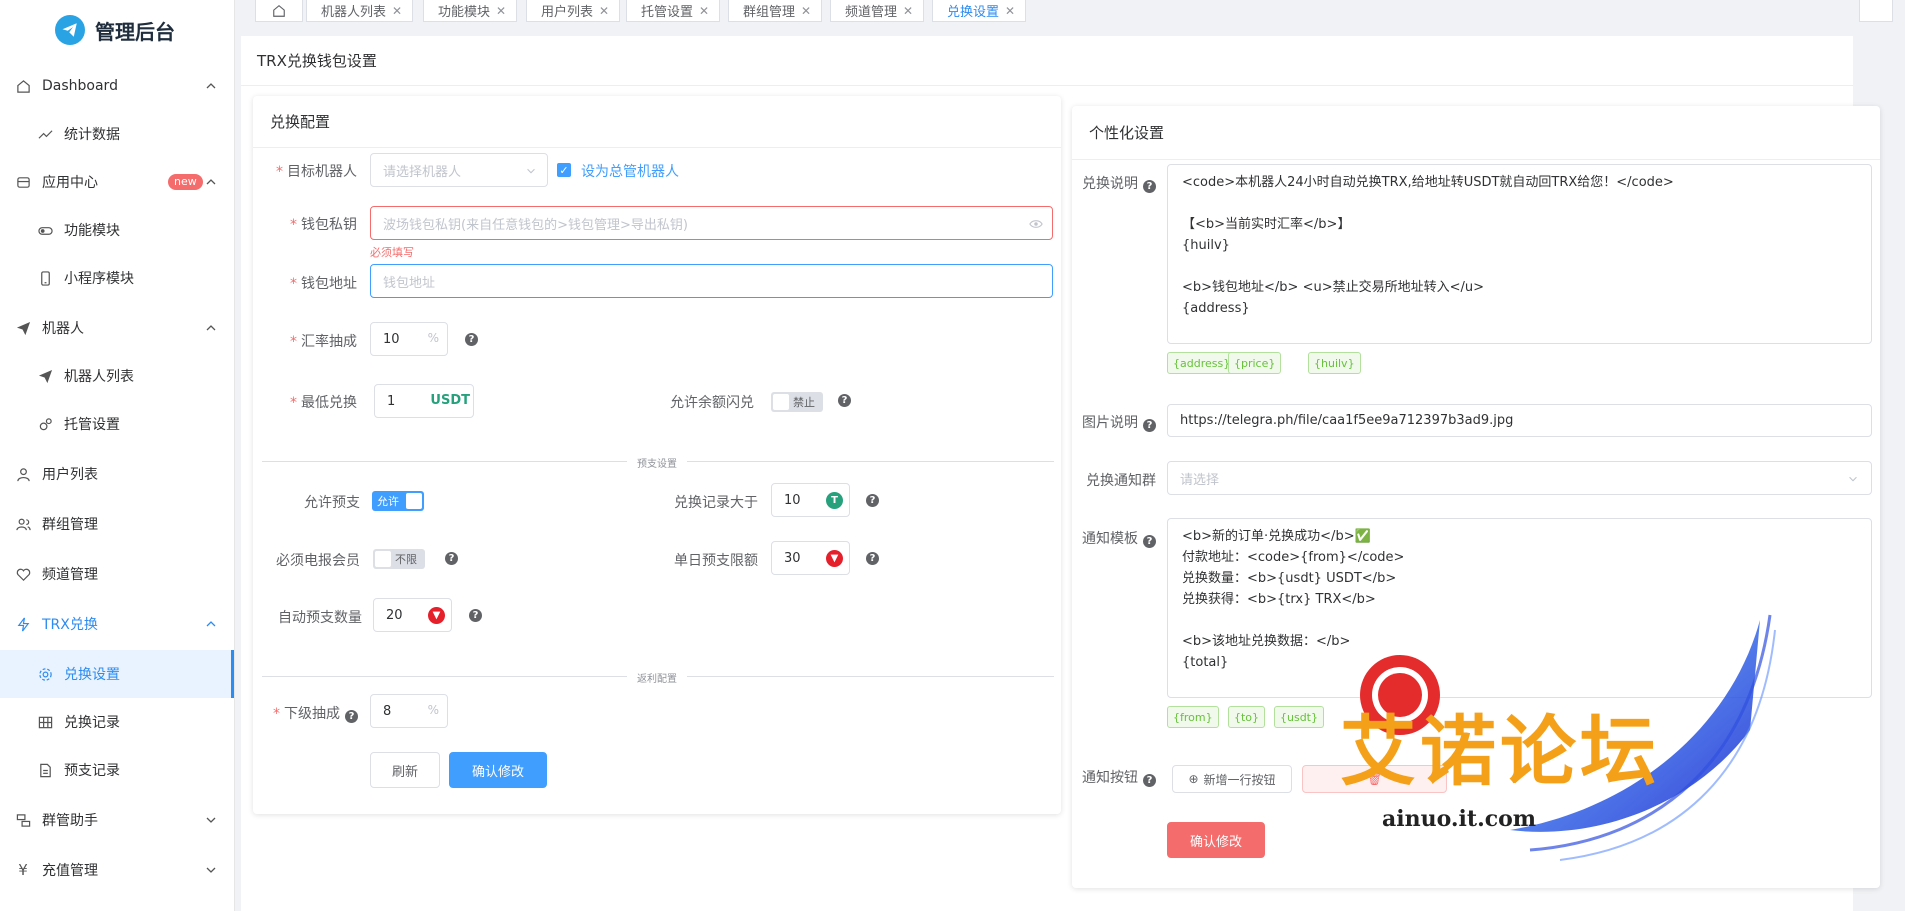 The height and width of the screenshot is (911, 1905). What do you see at coordinates (973, 12) in the screenshot?
I see `tab-label: 兑换设置` at bounding box center [973, 12].